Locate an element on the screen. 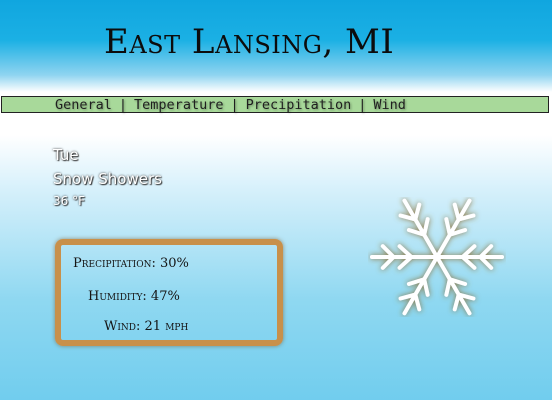  condition-label: Snow Showers is located at coordinates (107, 179).